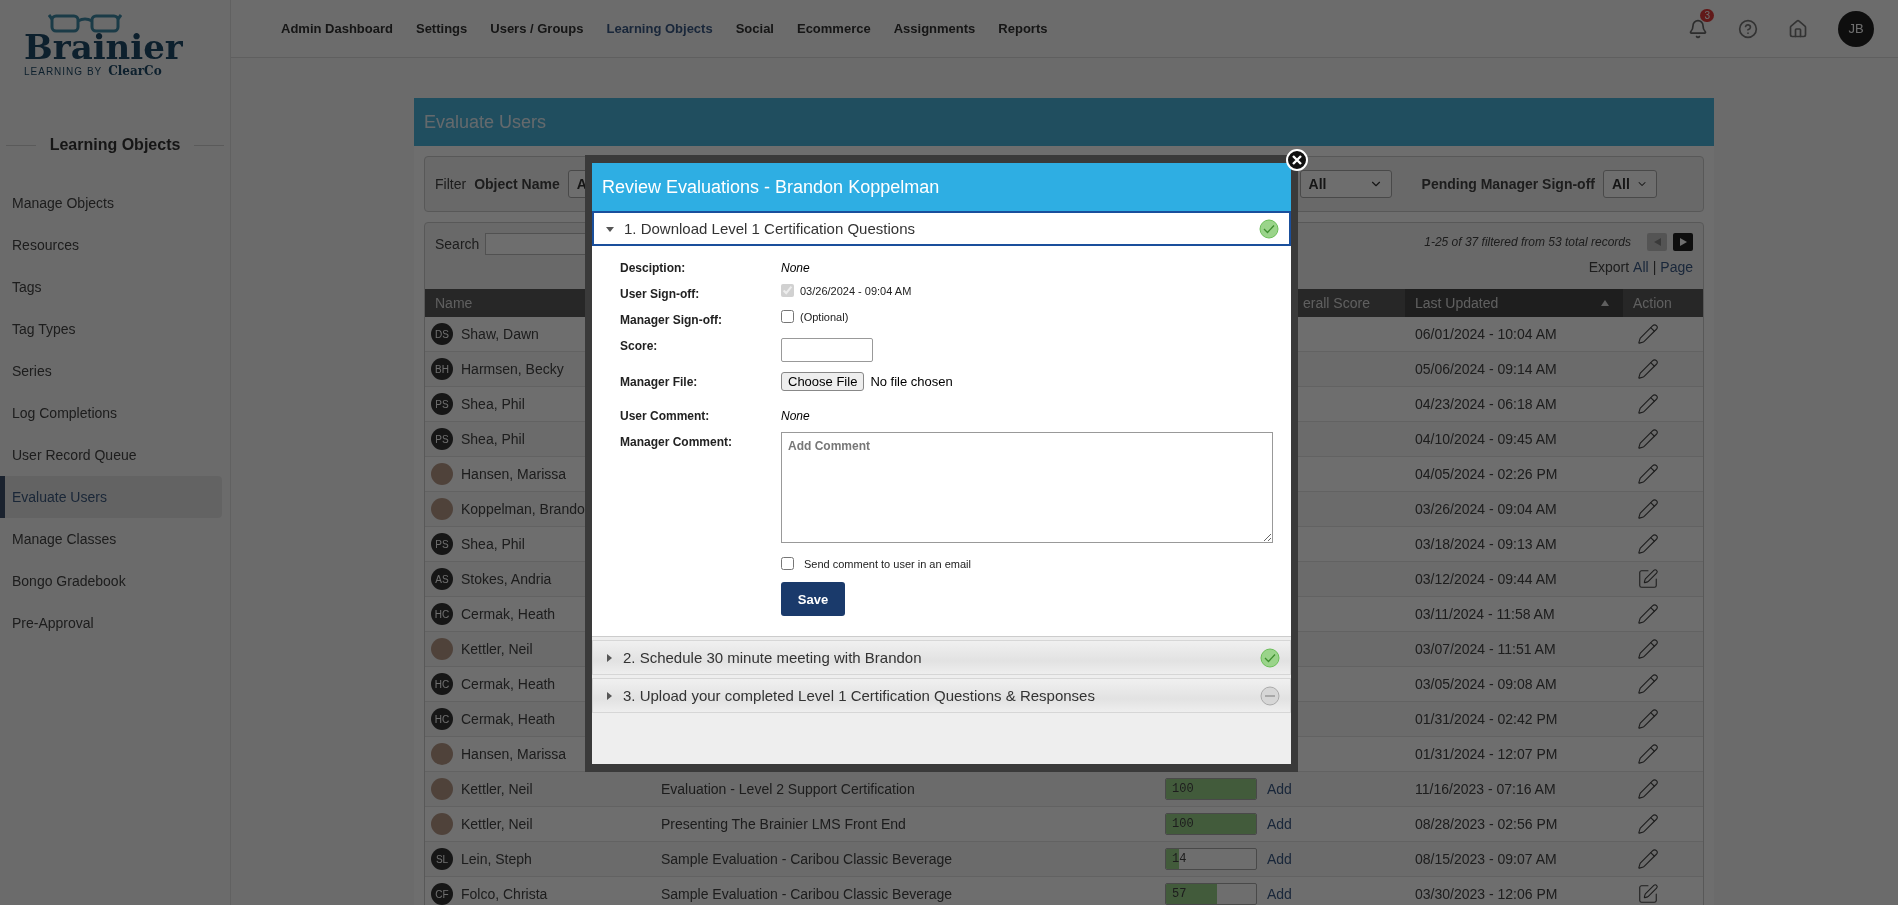 This screenshot has width=1898, height=905. What do you see at coordinates (796, 267) in the screenshot?
I see `field-value: None` at bounding box center [796, 267].